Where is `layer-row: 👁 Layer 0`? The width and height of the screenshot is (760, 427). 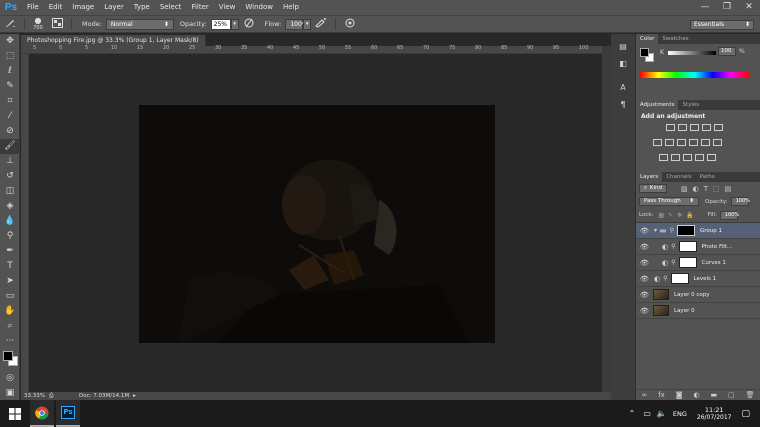
layer-row: 👁 Layer 0 is located at coordinates (698, 311).